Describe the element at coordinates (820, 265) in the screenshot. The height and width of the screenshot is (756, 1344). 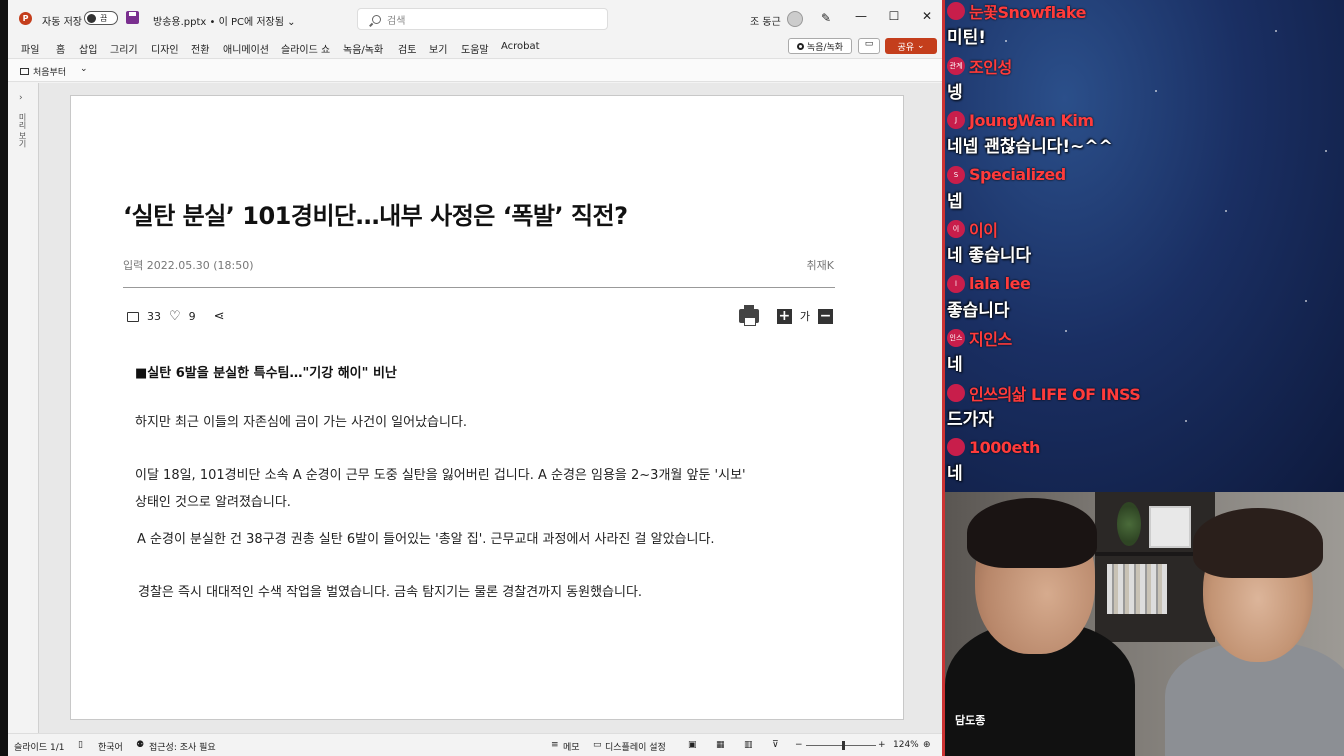
I see `article-byline: 취재K` at that location.